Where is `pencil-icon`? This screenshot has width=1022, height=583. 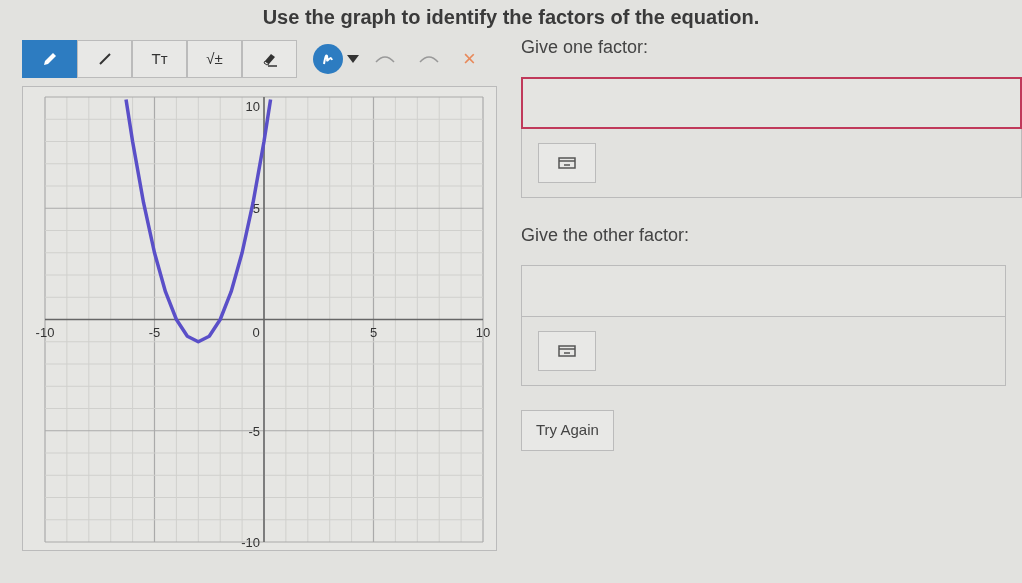 pencil-icon is located at coordinates (49, 59).